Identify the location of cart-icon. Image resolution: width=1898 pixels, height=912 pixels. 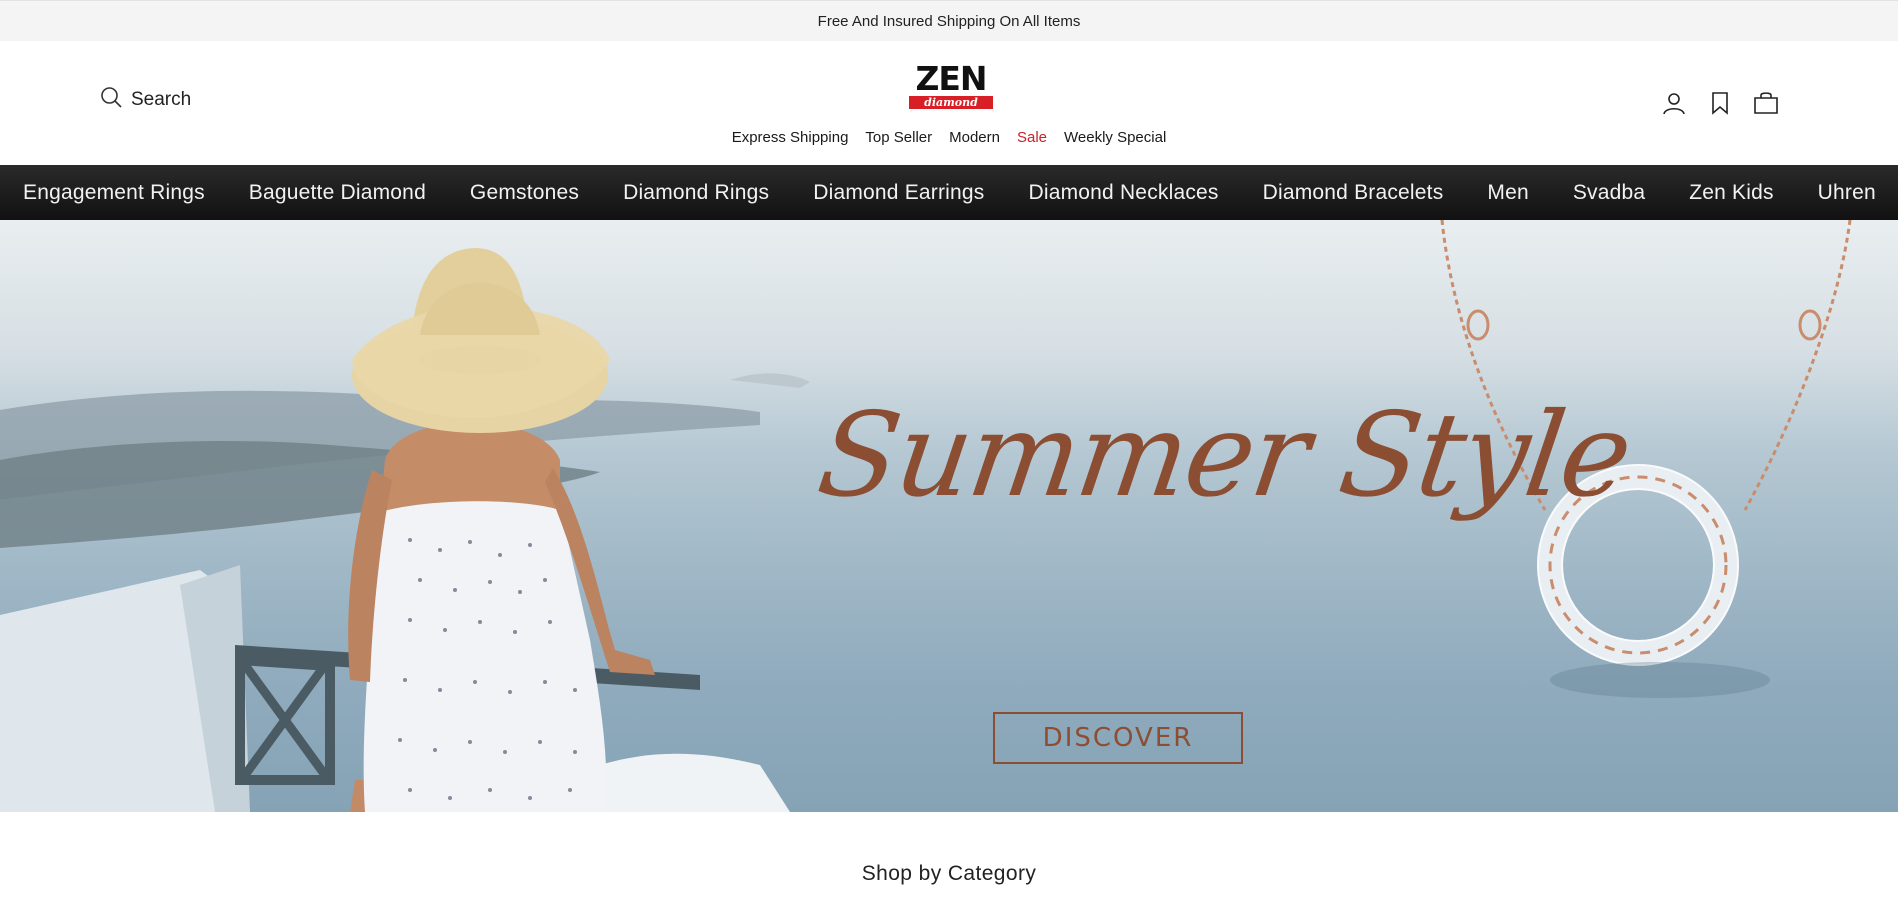
(1766, 103).